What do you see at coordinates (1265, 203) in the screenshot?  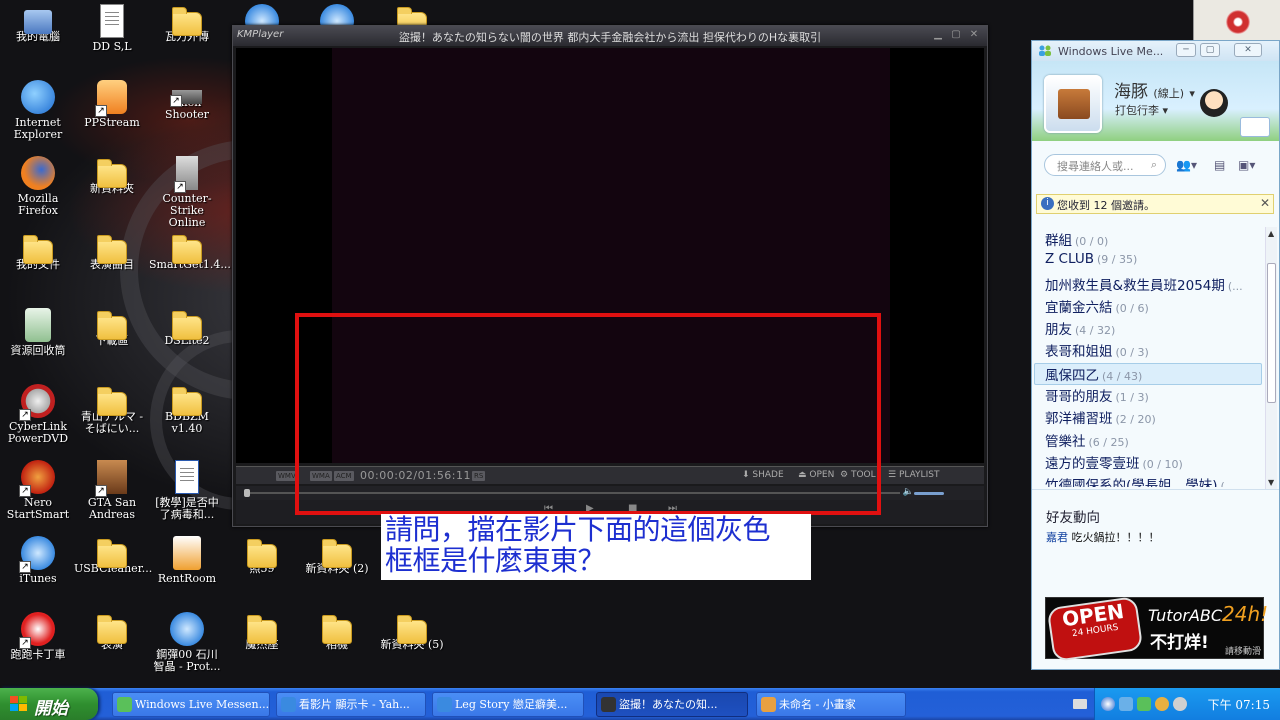 I see `close-icon: ✕` at bounding box center [1265, 203].